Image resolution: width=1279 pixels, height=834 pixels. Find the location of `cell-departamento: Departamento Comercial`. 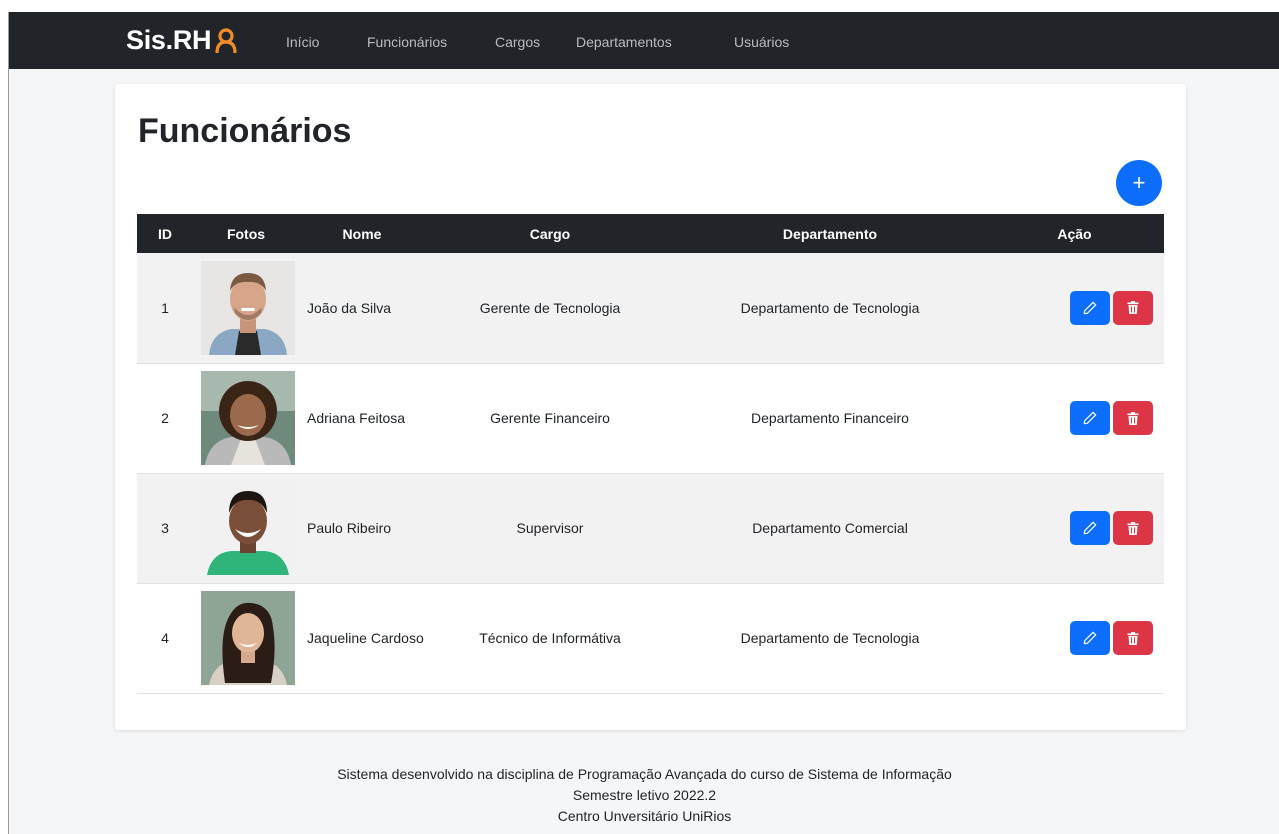

cell-departamento: Departamento Comercial is located at coordinates (830, 528).